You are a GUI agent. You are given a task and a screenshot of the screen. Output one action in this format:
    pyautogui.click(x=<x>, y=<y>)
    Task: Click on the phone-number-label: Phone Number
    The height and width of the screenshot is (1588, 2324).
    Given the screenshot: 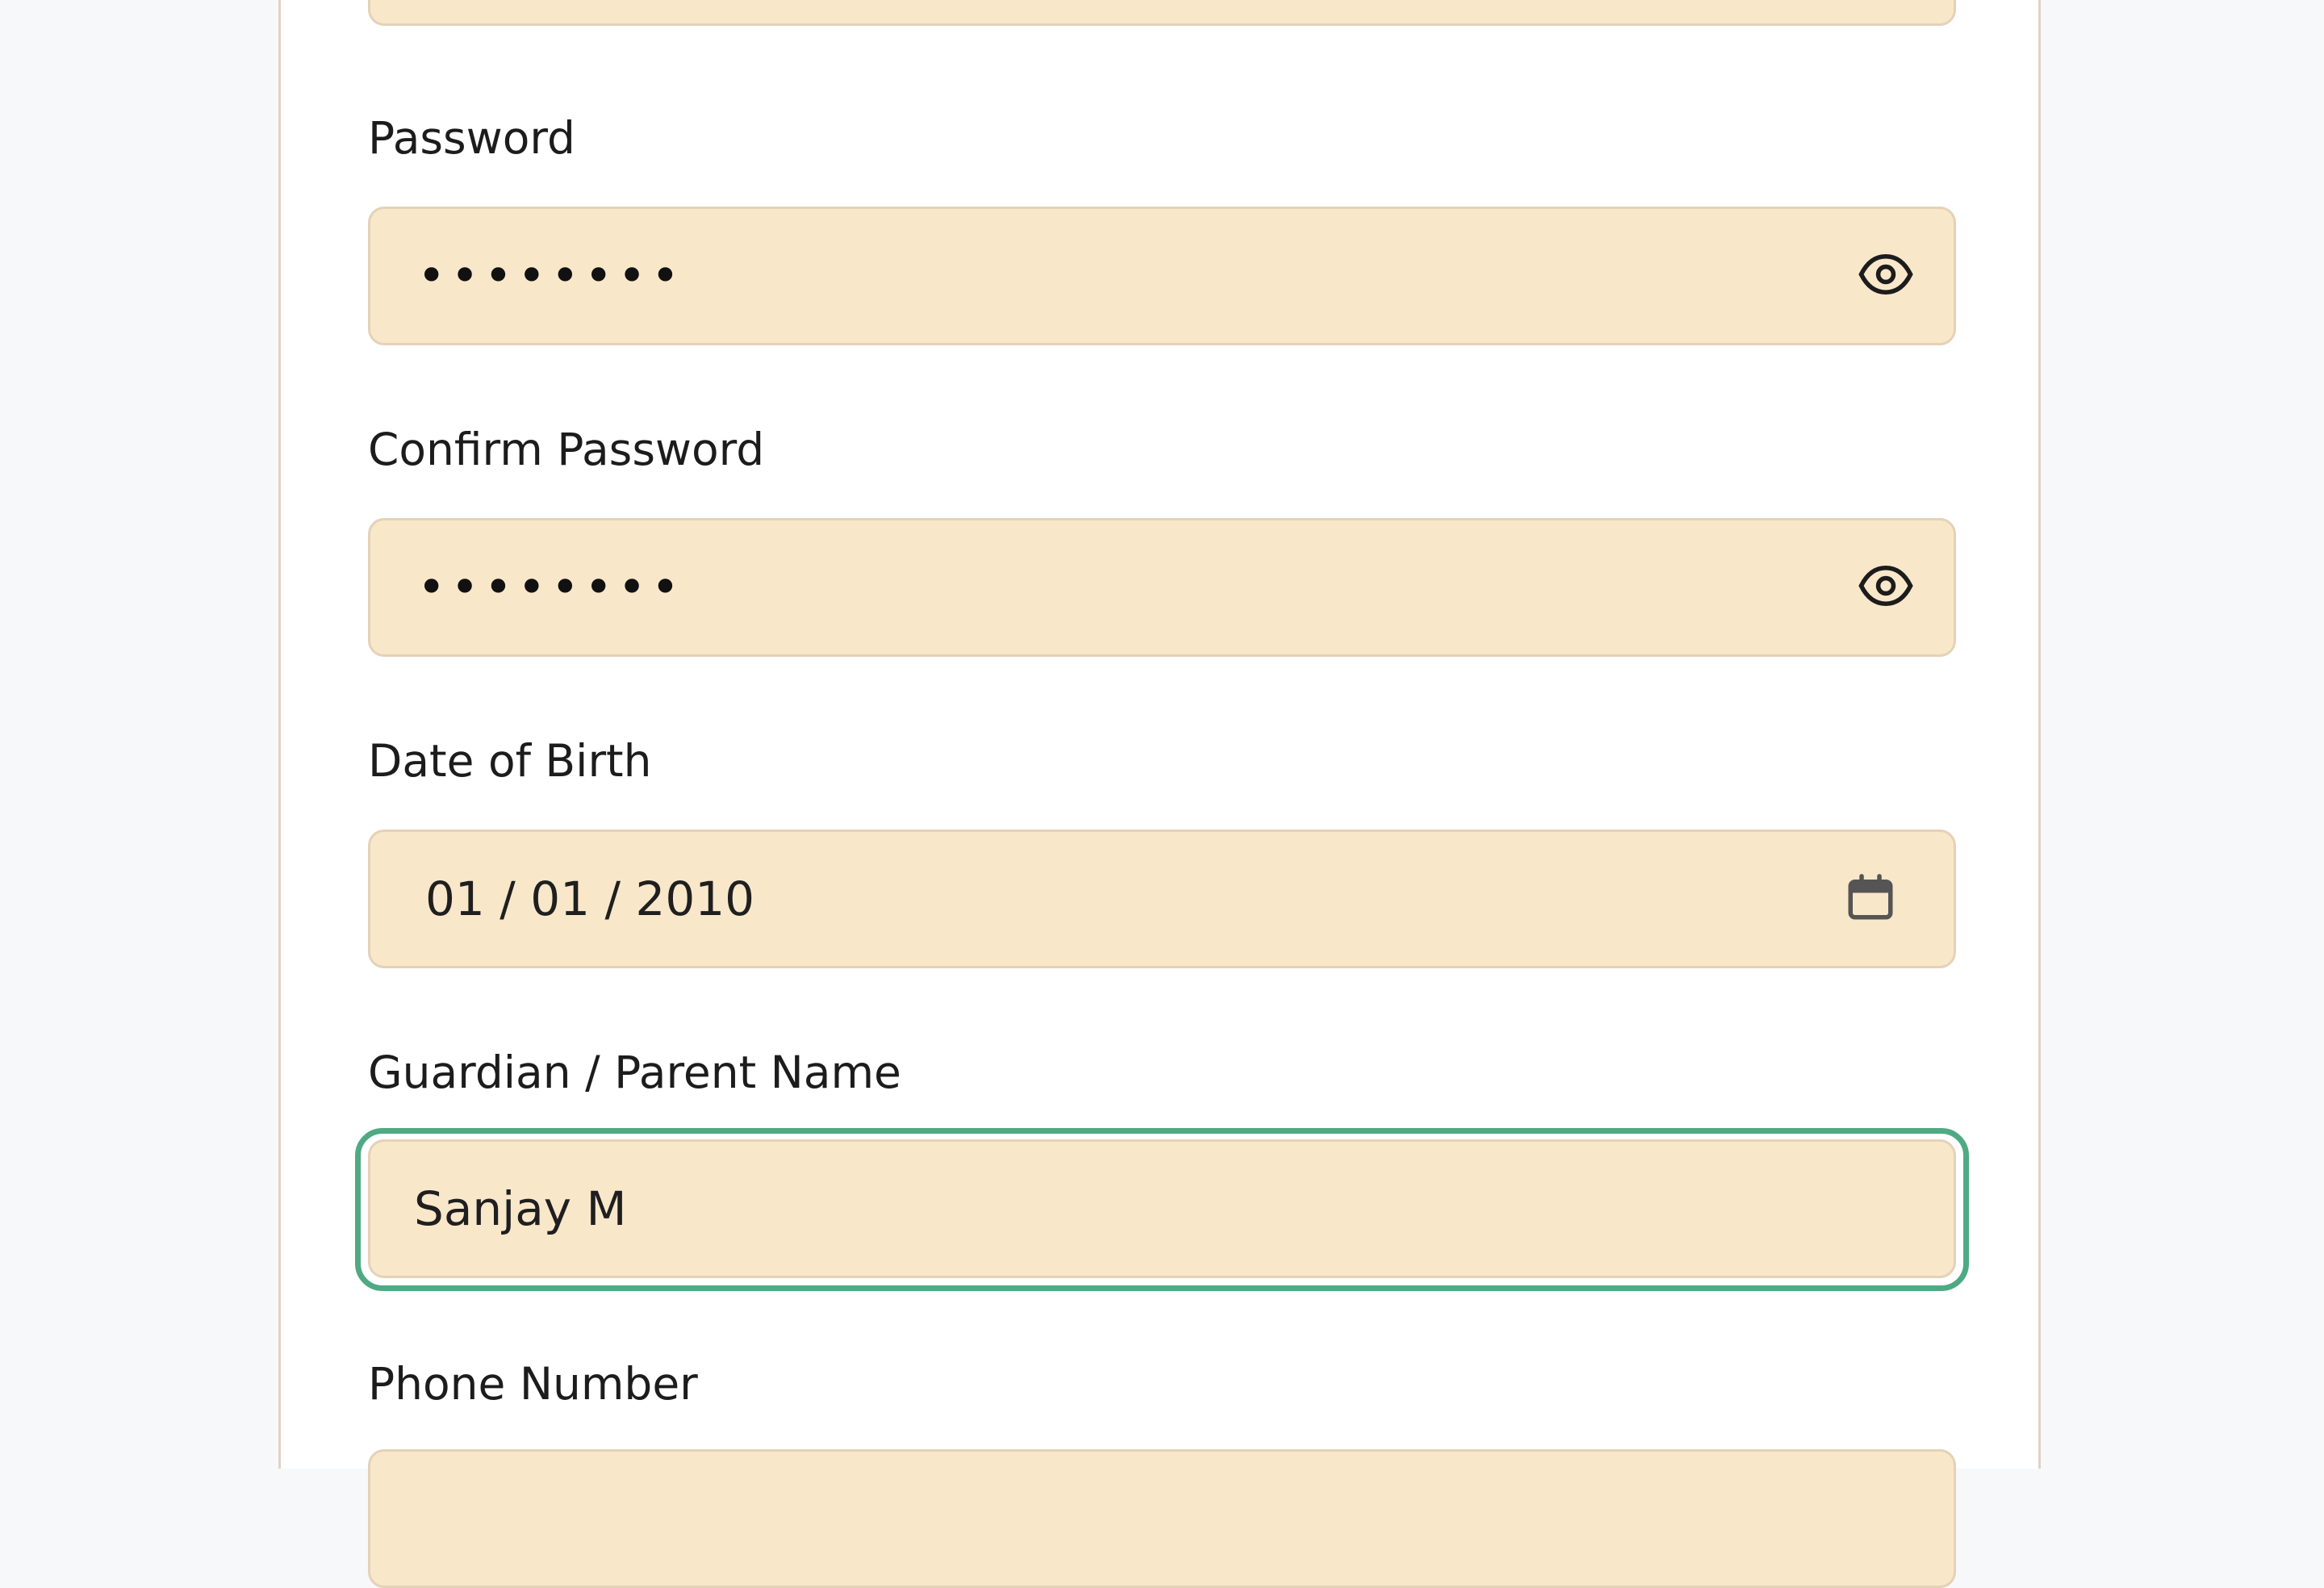 What is the action you would take?
    pyautogui.click(x=533, y=1384)
    